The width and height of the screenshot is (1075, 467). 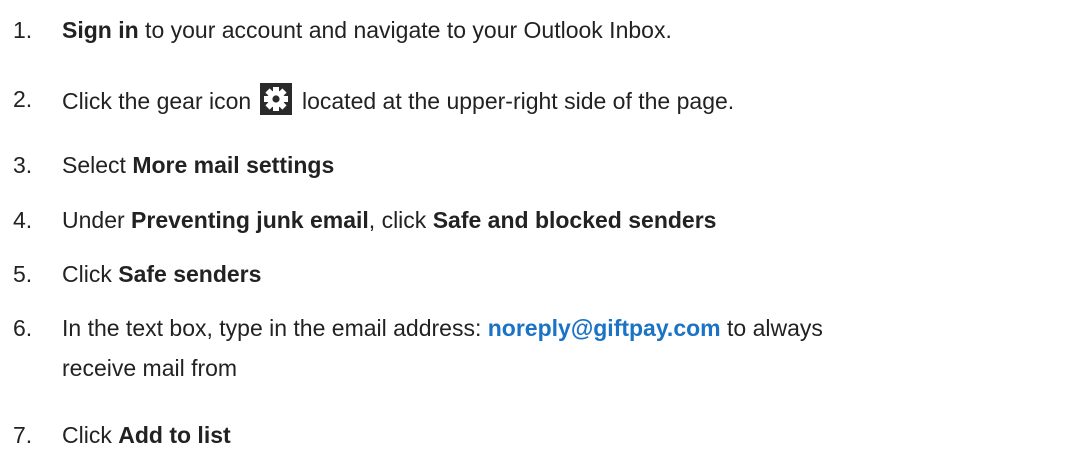 What do you see at coordinates (174, 435) in the screenshot?
I see `step-bold-text: Add to list` at bounding box center [174, 435].